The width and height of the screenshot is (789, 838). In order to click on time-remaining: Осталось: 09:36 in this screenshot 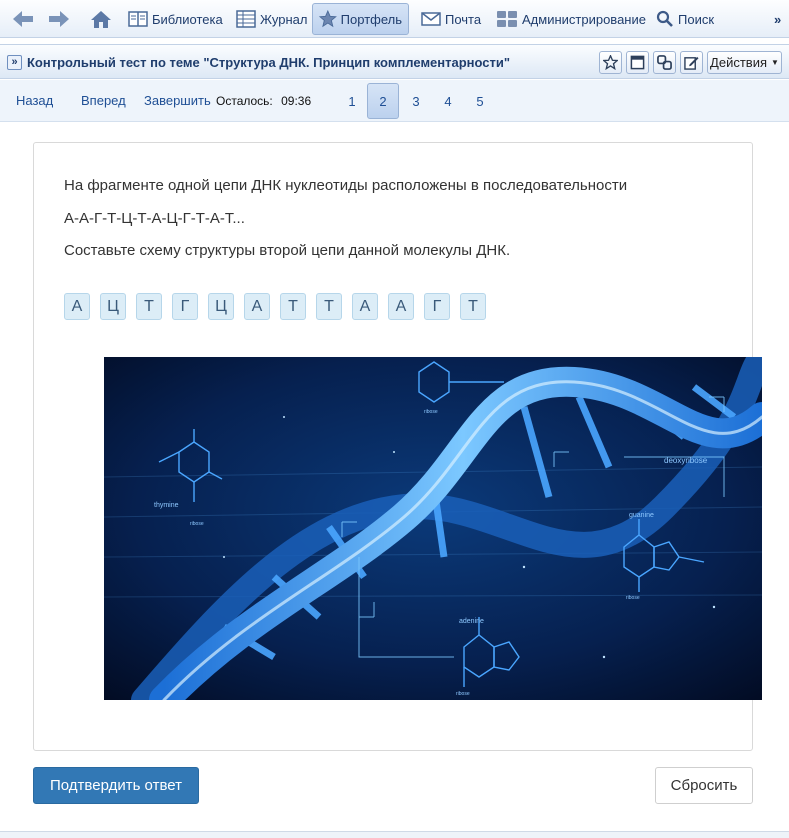, I will do `click(263, 101)`.